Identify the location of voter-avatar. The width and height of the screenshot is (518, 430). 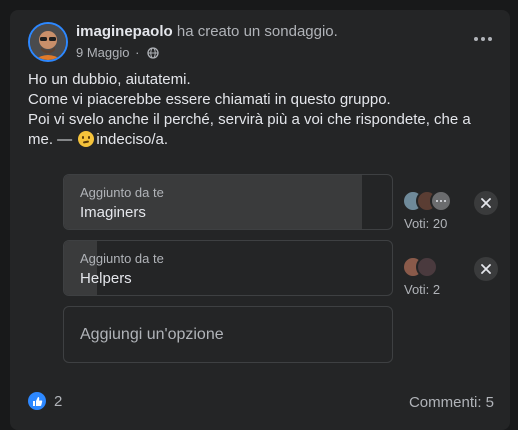
(427, 267).